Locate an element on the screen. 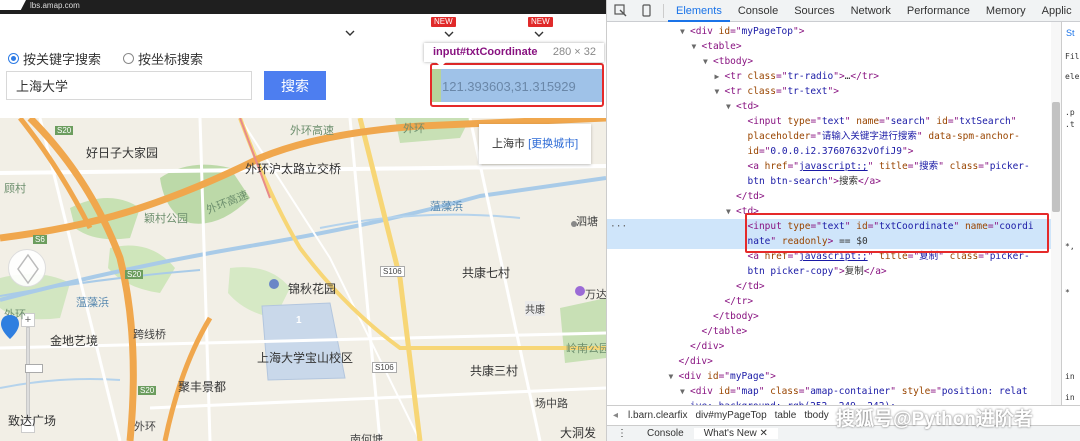 The height and width of the screenshot is (441, 1080). dom-node: ▼ <div id="myPage"> is located at coordinates (829, 376).